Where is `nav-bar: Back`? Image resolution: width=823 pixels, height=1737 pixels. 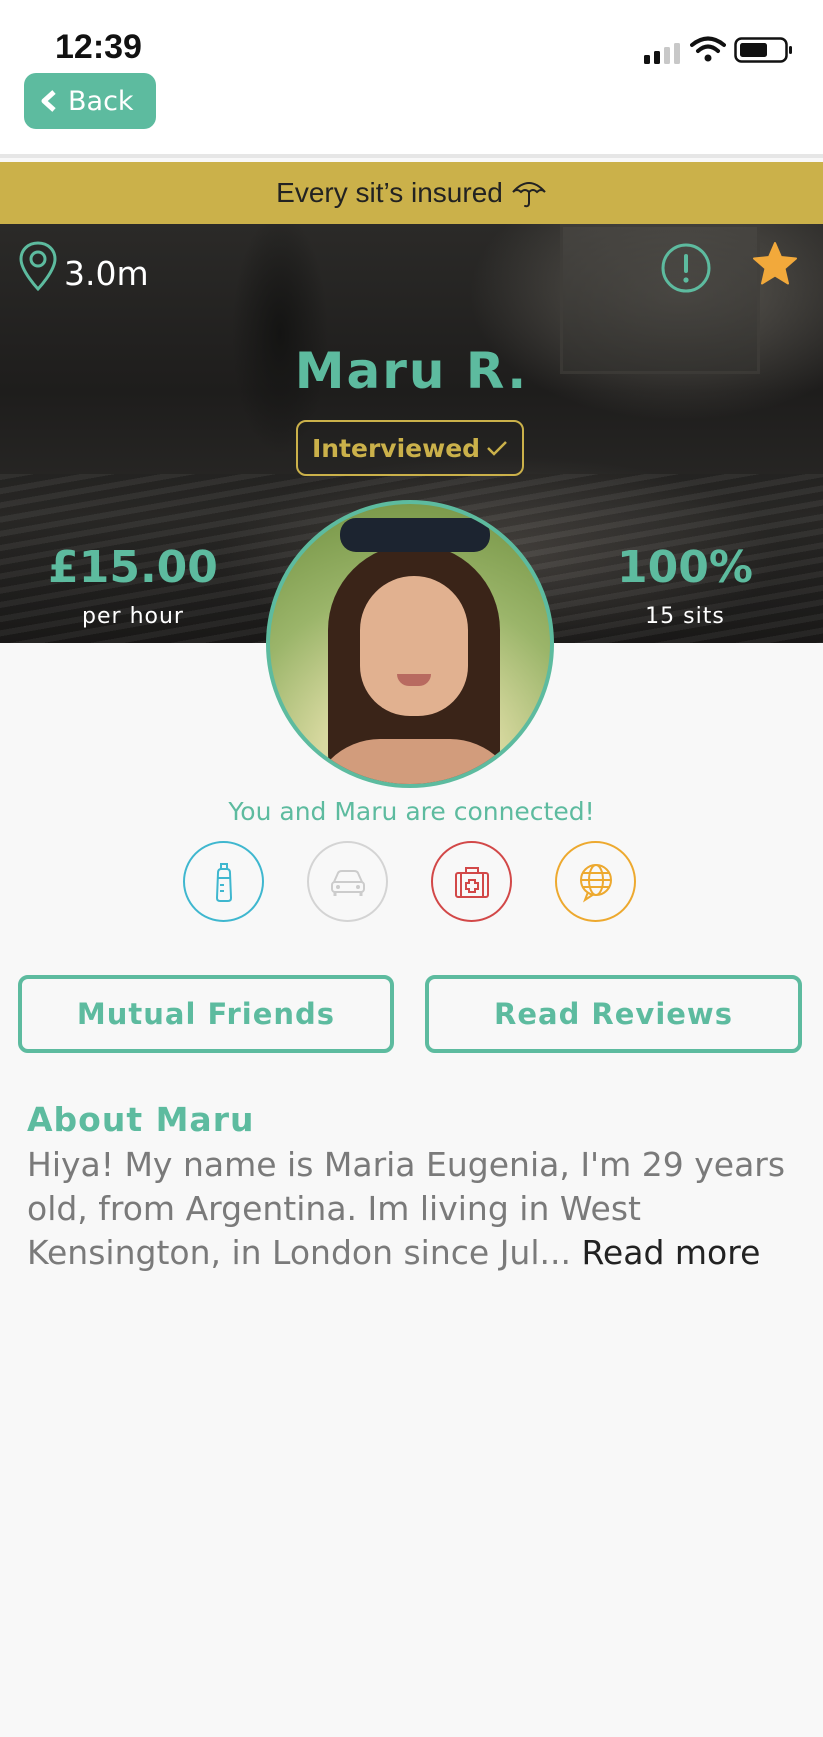
nav-bar: Back is located at coordinates (411, 114).